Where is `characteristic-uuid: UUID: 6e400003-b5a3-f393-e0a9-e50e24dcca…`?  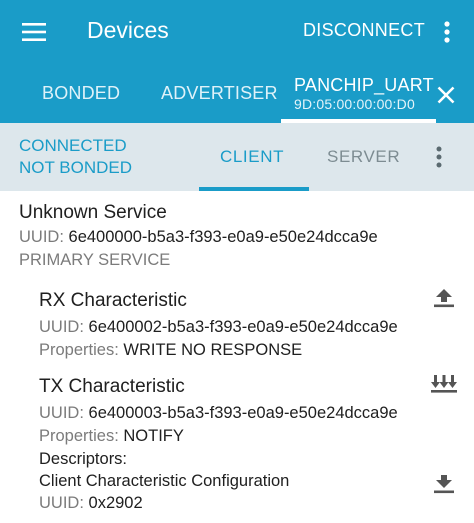
characteristic-uuid: UUID: 6e400003-b5a3-f393-e0a9-e50e24dcca… is located at coordinates (218, 413).